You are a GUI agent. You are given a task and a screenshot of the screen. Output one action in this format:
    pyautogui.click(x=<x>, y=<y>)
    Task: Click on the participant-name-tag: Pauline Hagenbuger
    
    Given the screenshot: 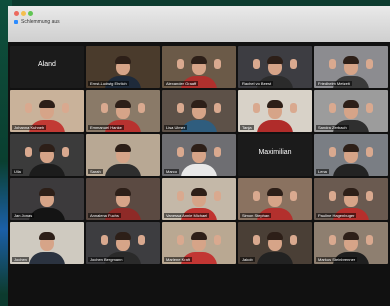 What is the action you would take?
    pyautogui.click(x=336, y=215)
    